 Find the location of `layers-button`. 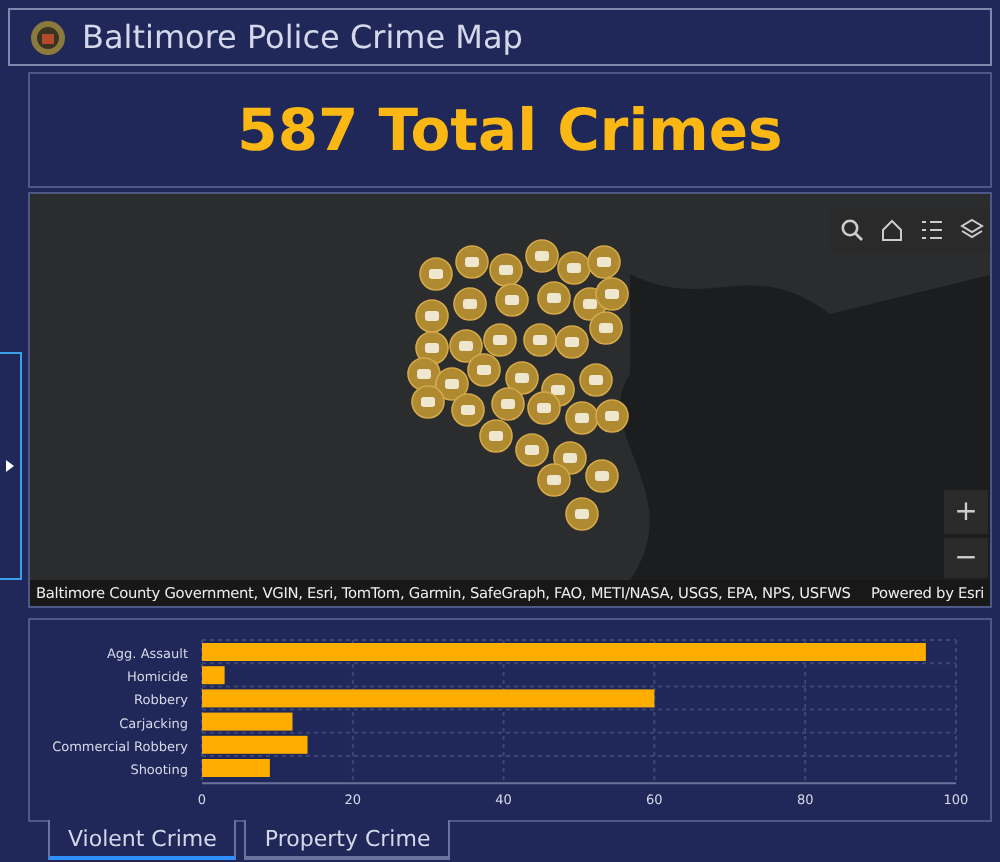

layers-button is located at coordinates (970, 230).